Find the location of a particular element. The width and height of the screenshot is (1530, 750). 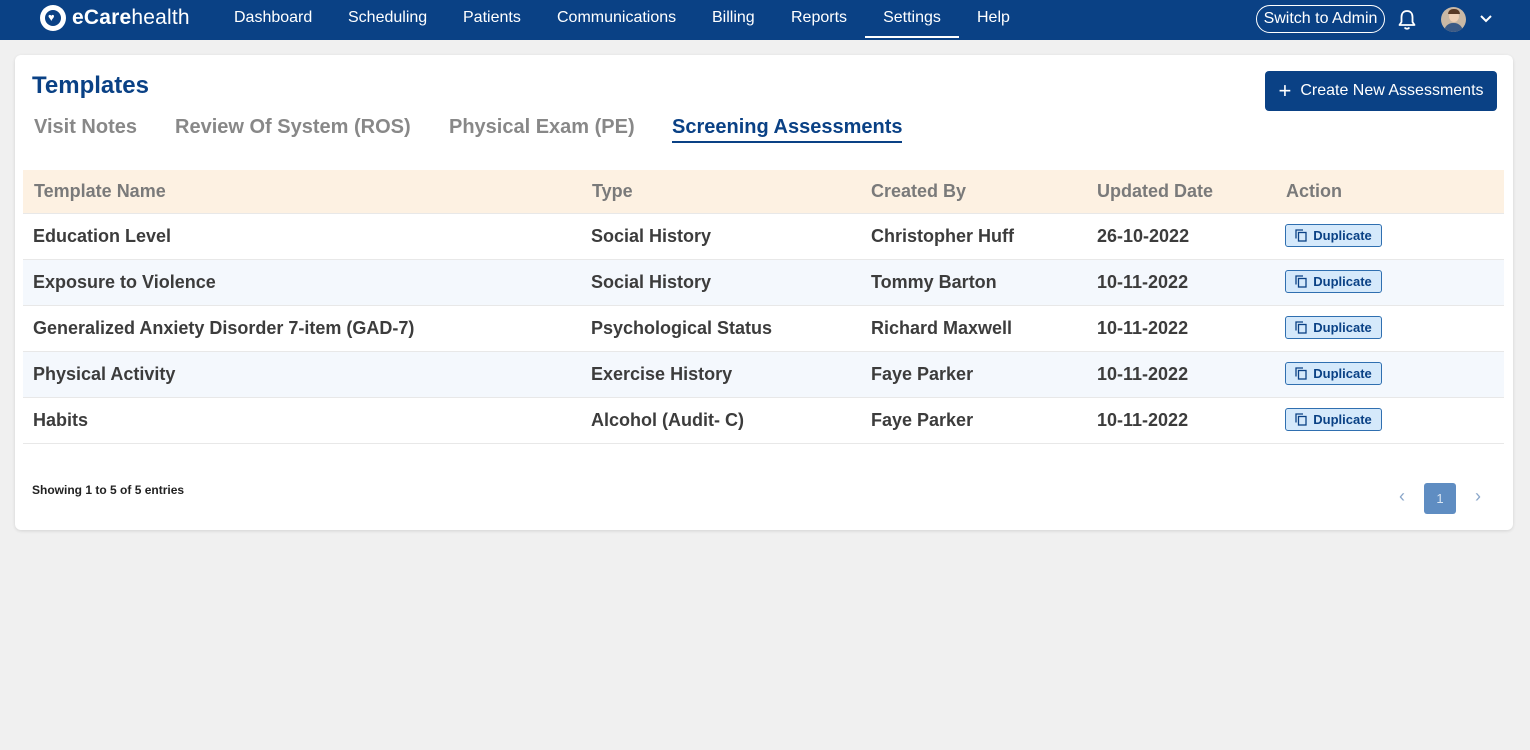

chevron-left-icon: ‹ is located at coordinates (1402, 496).